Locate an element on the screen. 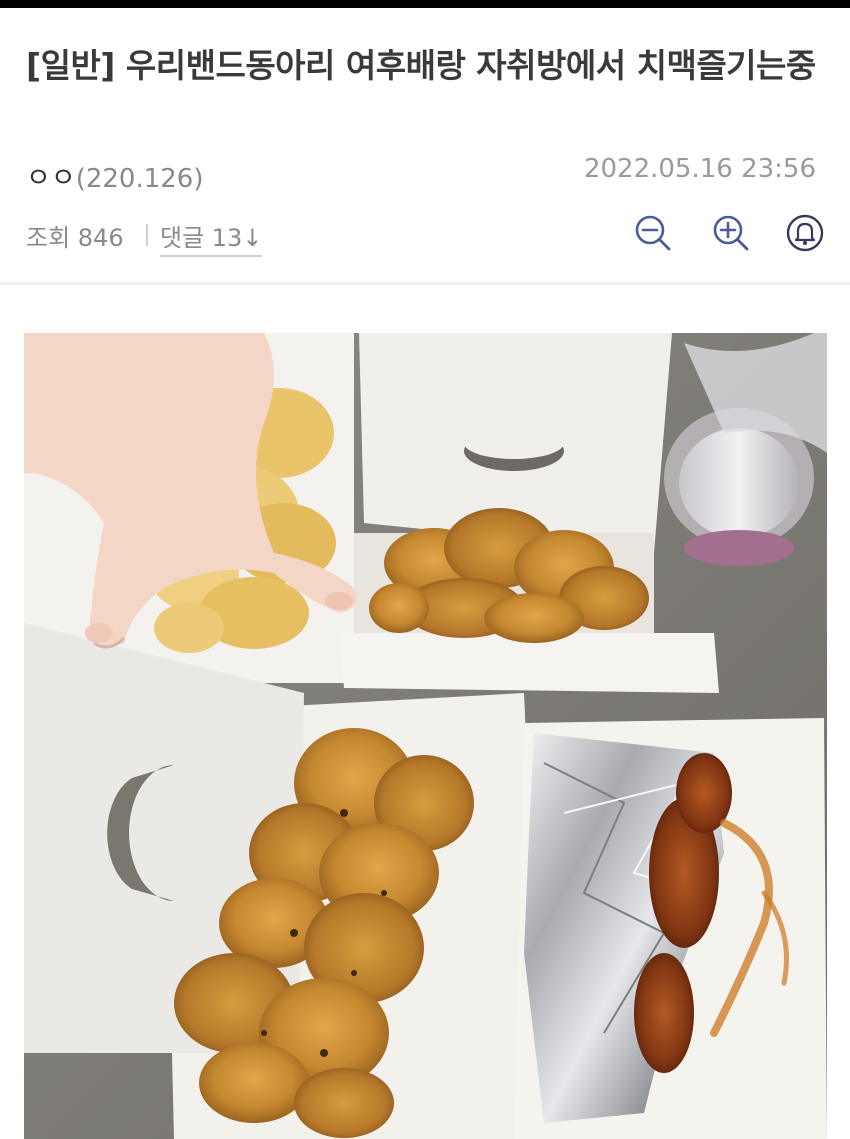 This screenshot has width=850, height=1139. post-title: [일반] 우리밴드동아리 여후배랑 자취방에서 치맥즐기는중 is located at coordinates (421, 65).